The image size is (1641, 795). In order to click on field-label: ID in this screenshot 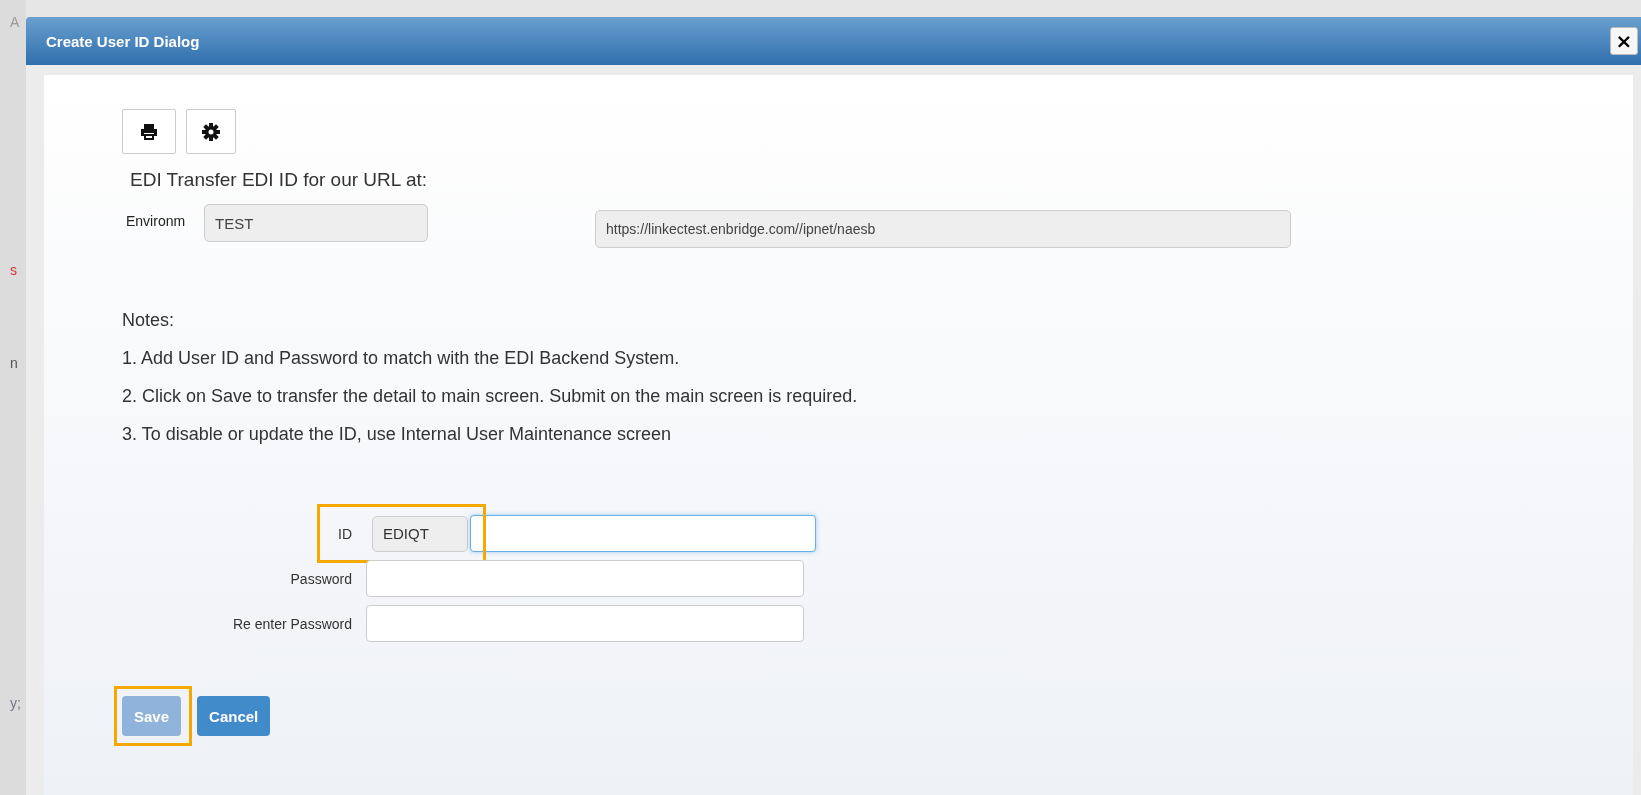, I will do `click(344, 533)`.